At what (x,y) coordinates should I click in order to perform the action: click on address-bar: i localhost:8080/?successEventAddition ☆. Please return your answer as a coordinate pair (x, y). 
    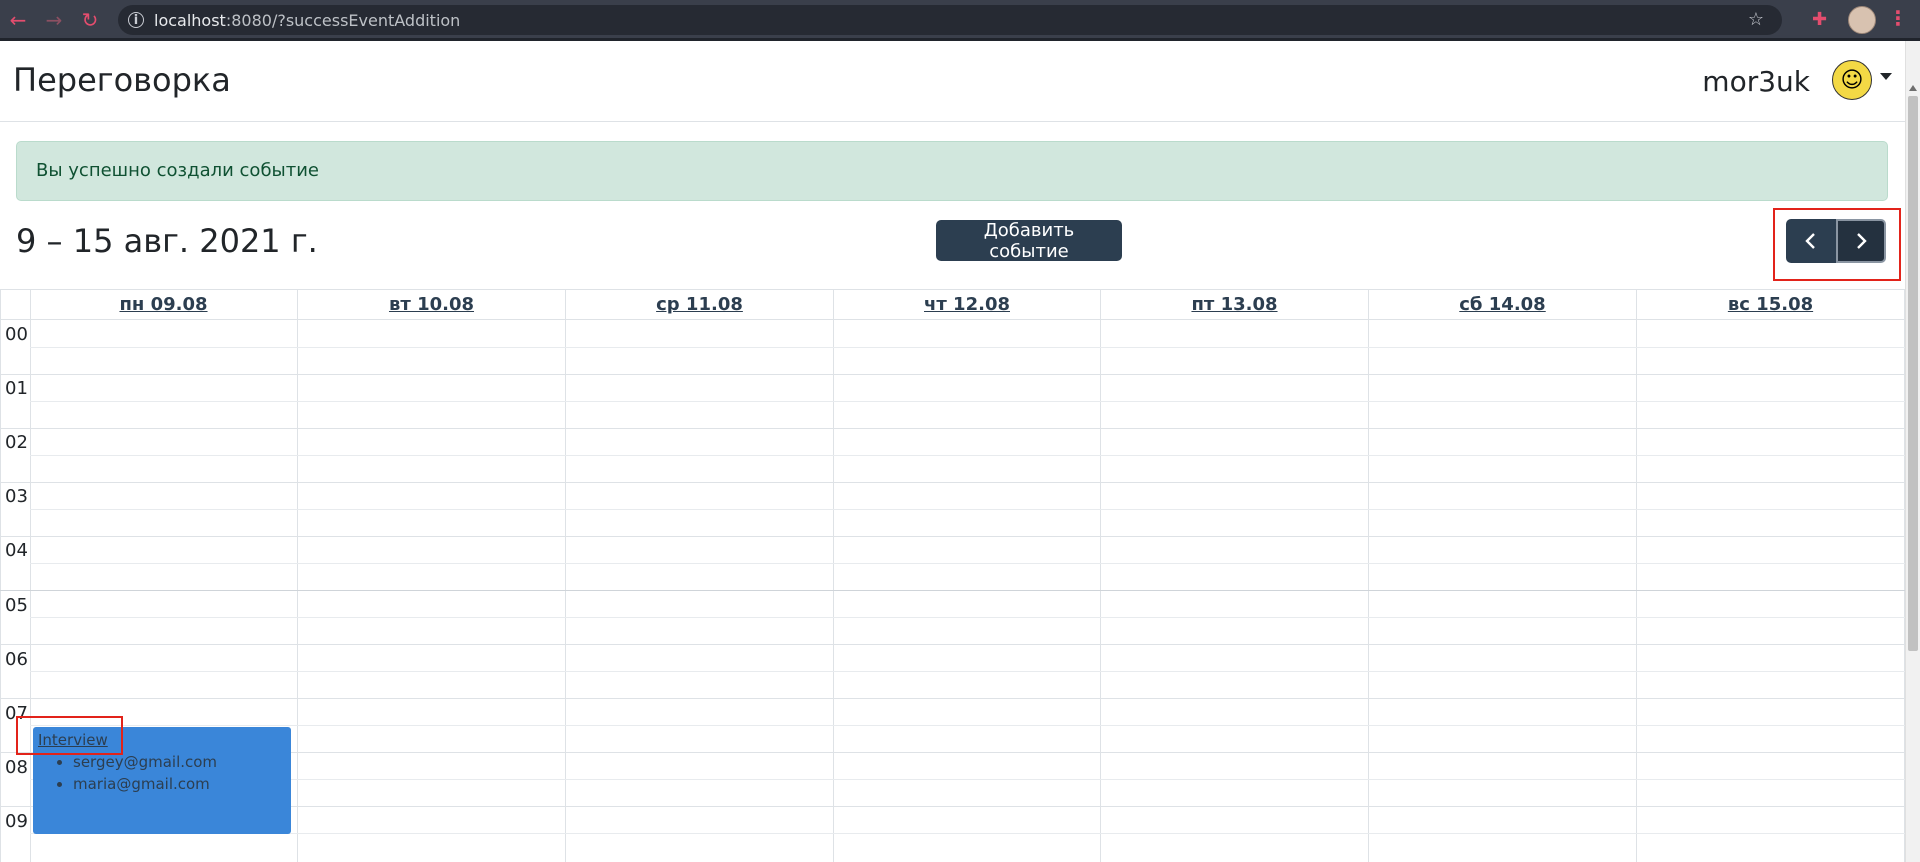
    Looking at the image, I should click on (950, 20).